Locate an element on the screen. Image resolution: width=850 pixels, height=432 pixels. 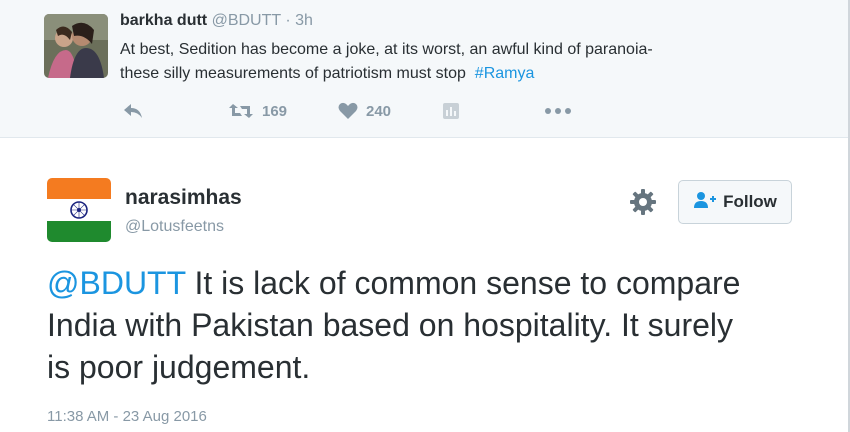
parent-tweet-header: barkha dutt @BDUTT · 3h is located at coordinates (216, 21).